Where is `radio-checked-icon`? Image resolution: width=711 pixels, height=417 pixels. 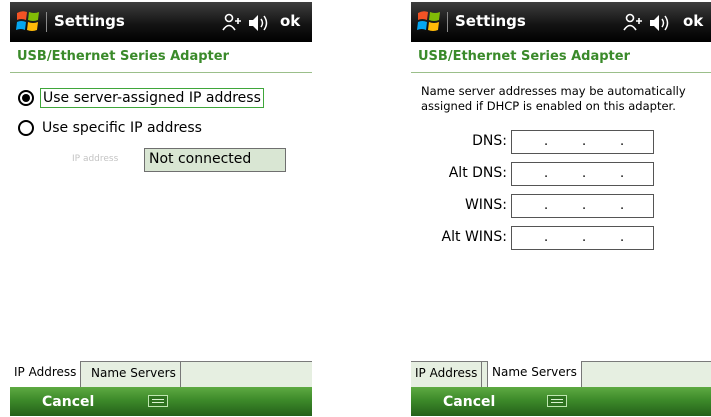 radio-checked-icon is located at coordinates (26, 98).